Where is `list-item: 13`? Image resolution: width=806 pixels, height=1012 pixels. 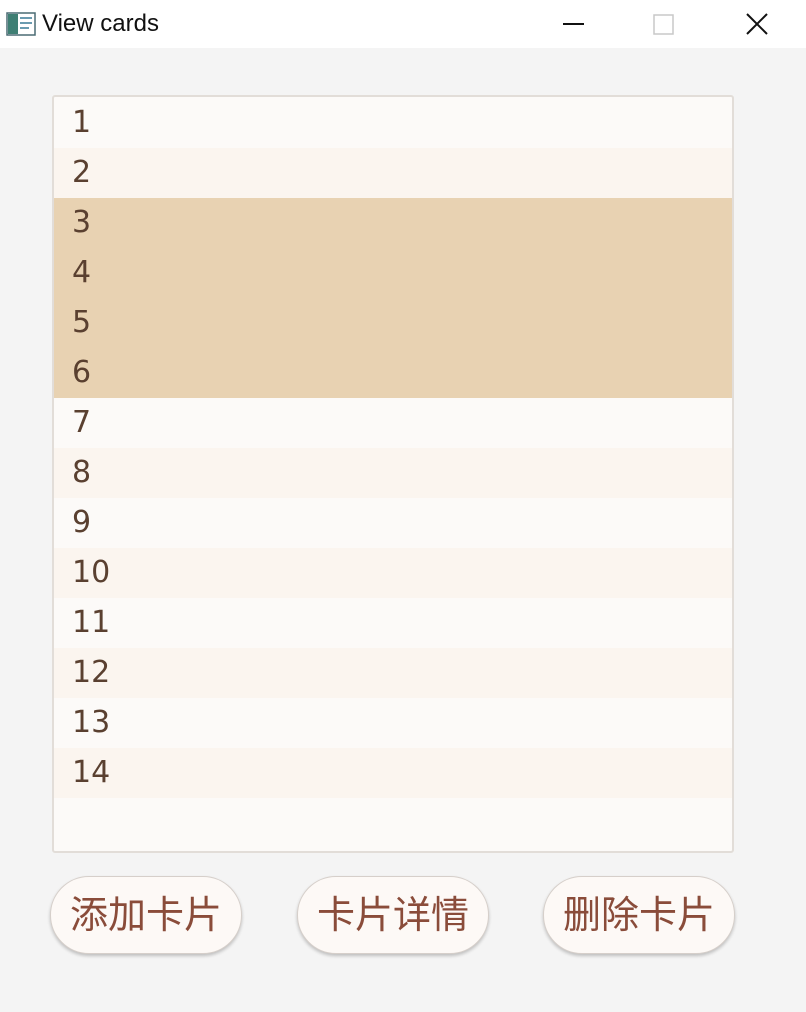
list-item: 13 is located at coordinates (393, 723).